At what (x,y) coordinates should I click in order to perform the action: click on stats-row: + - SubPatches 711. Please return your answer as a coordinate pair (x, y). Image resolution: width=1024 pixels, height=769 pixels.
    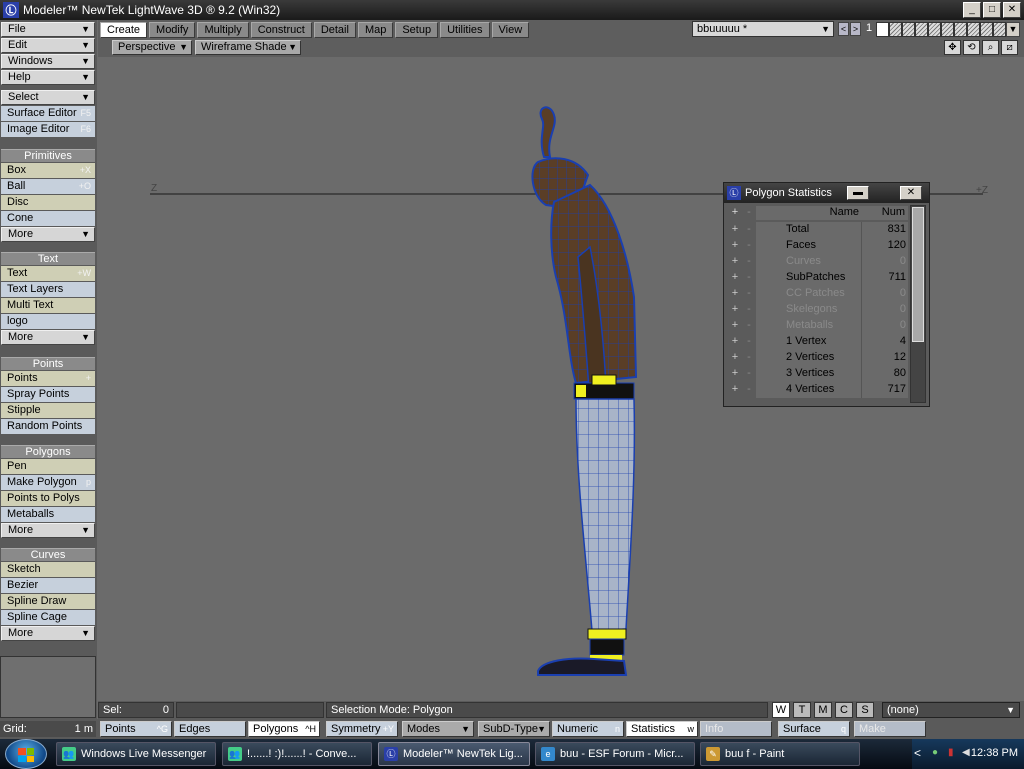
    Looking at the image, I should click on (818, 278).